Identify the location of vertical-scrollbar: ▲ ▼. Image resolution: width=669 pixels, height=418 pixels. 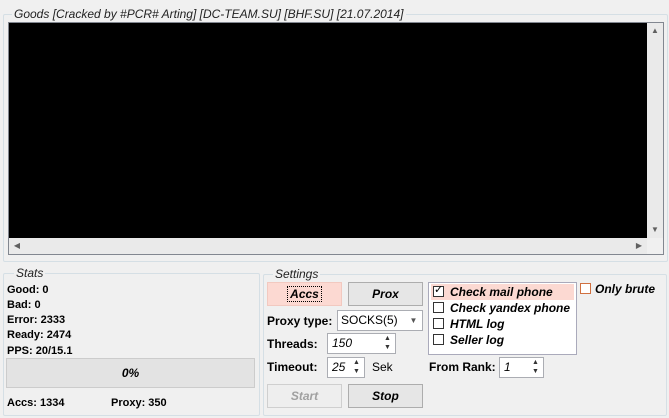
(655, 130).